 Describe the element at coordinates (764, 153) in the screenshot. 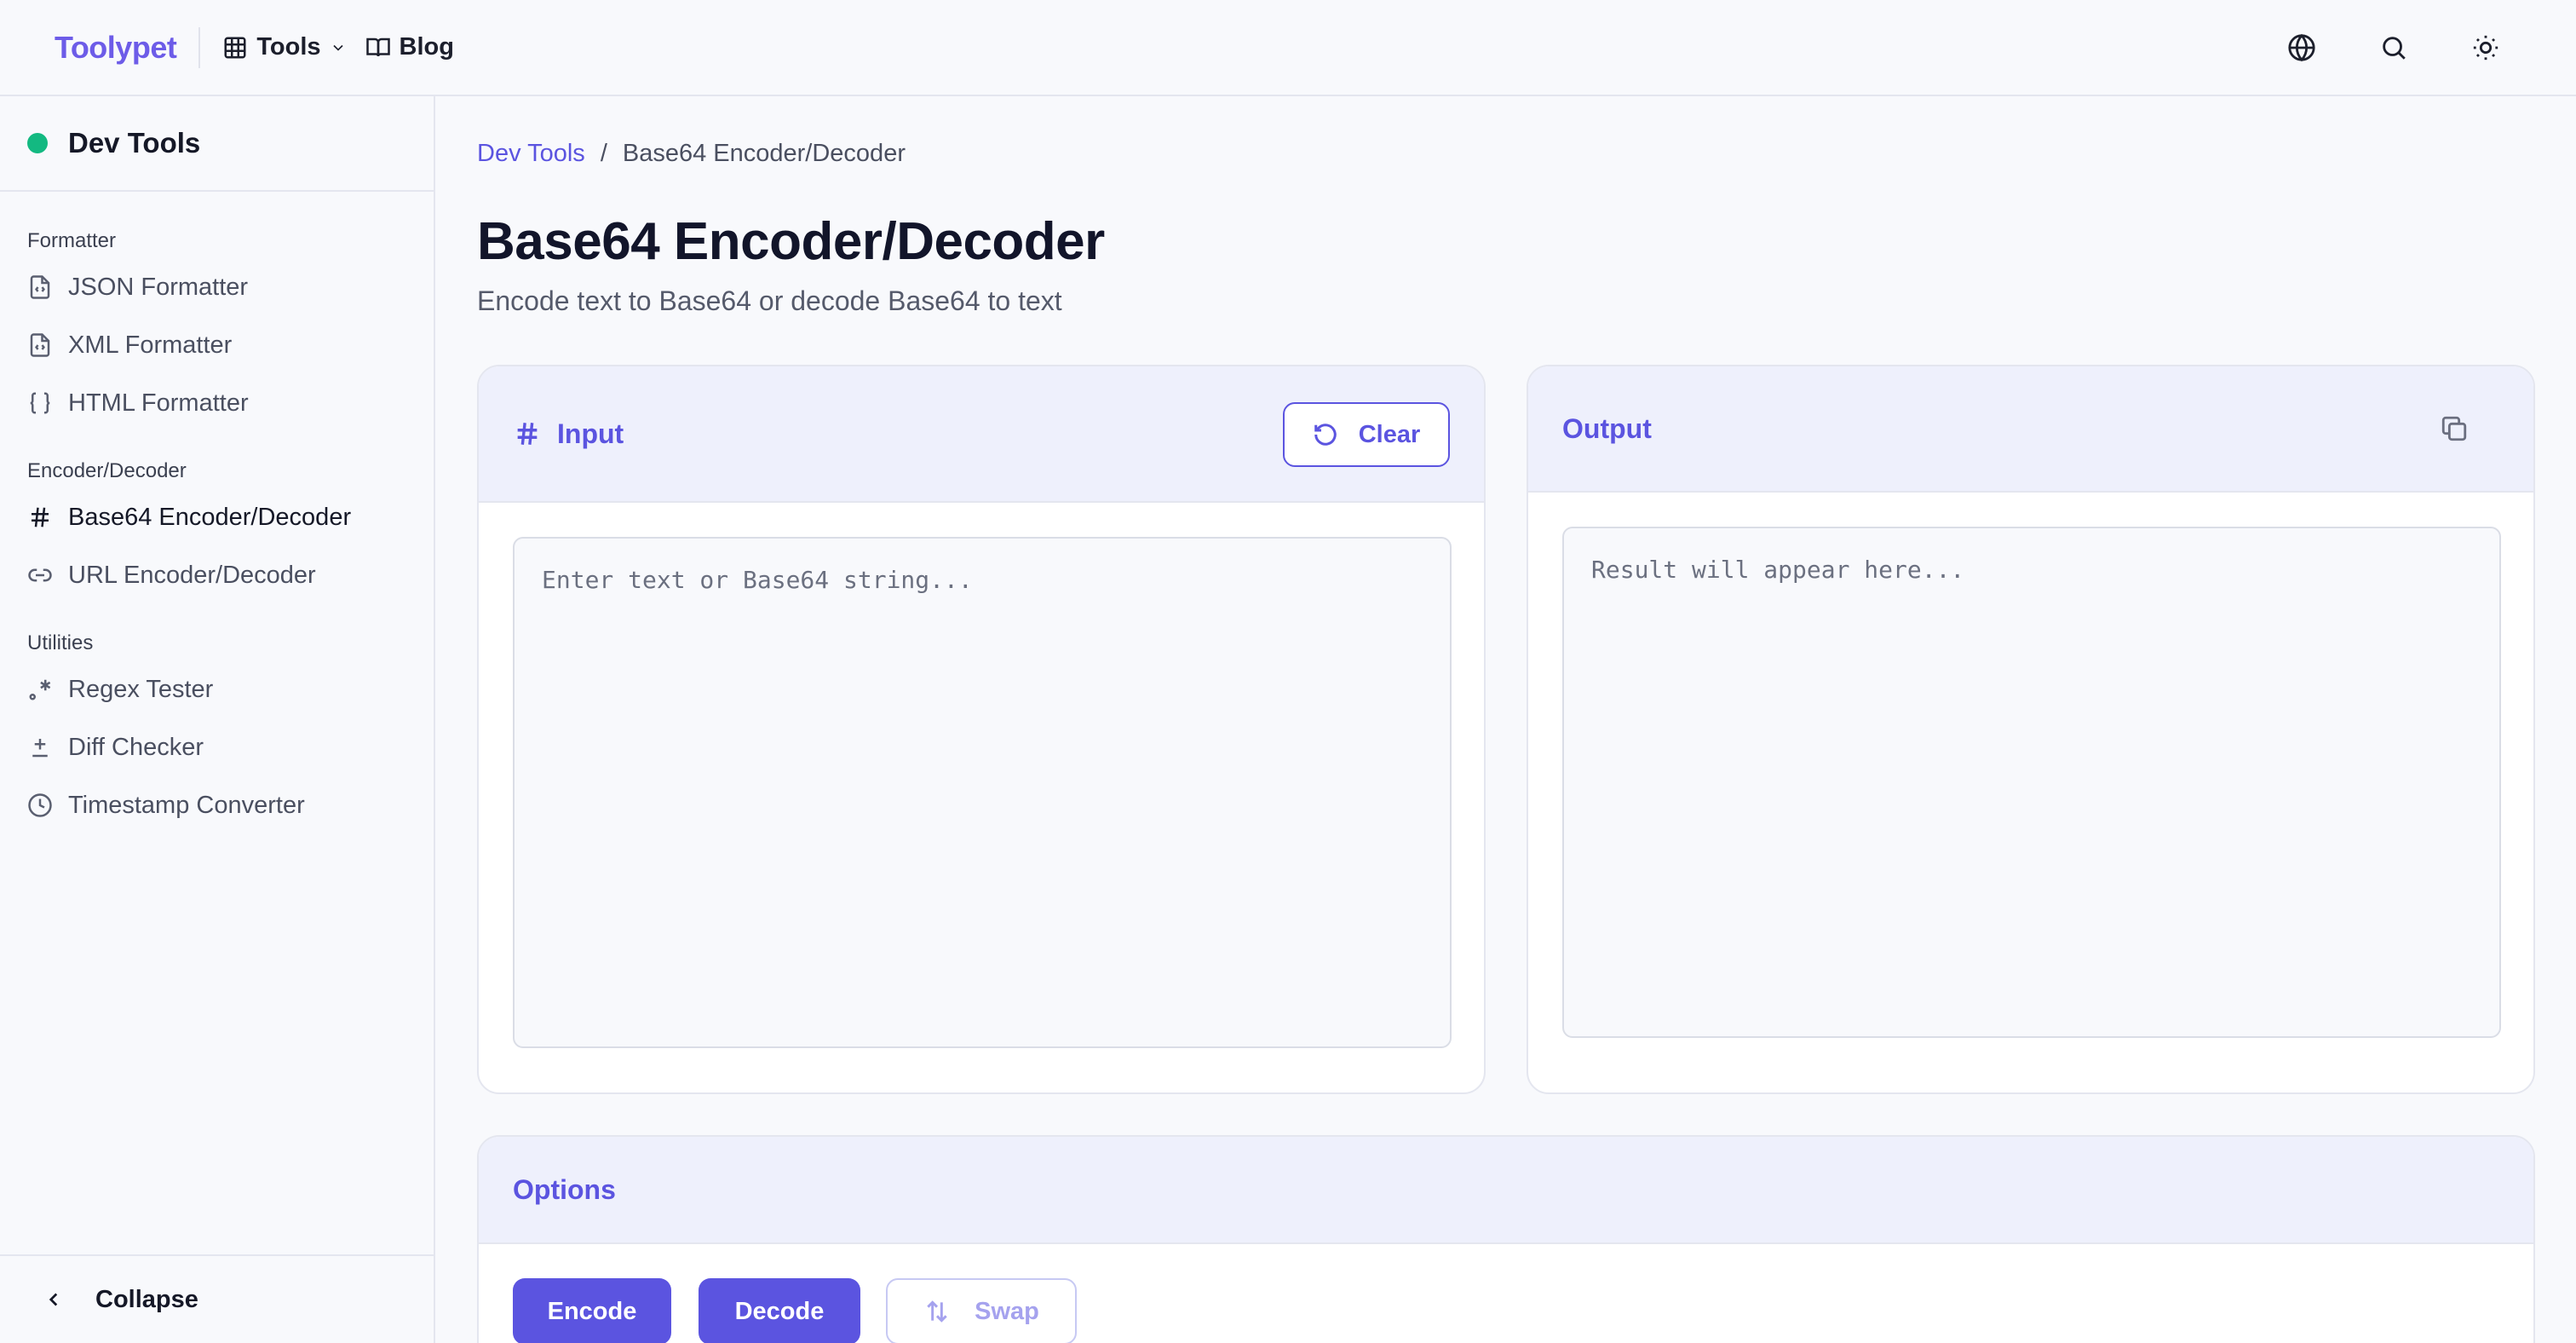

I see `breadcrumb-current: Base64 Encoder/Decoder` at that location.